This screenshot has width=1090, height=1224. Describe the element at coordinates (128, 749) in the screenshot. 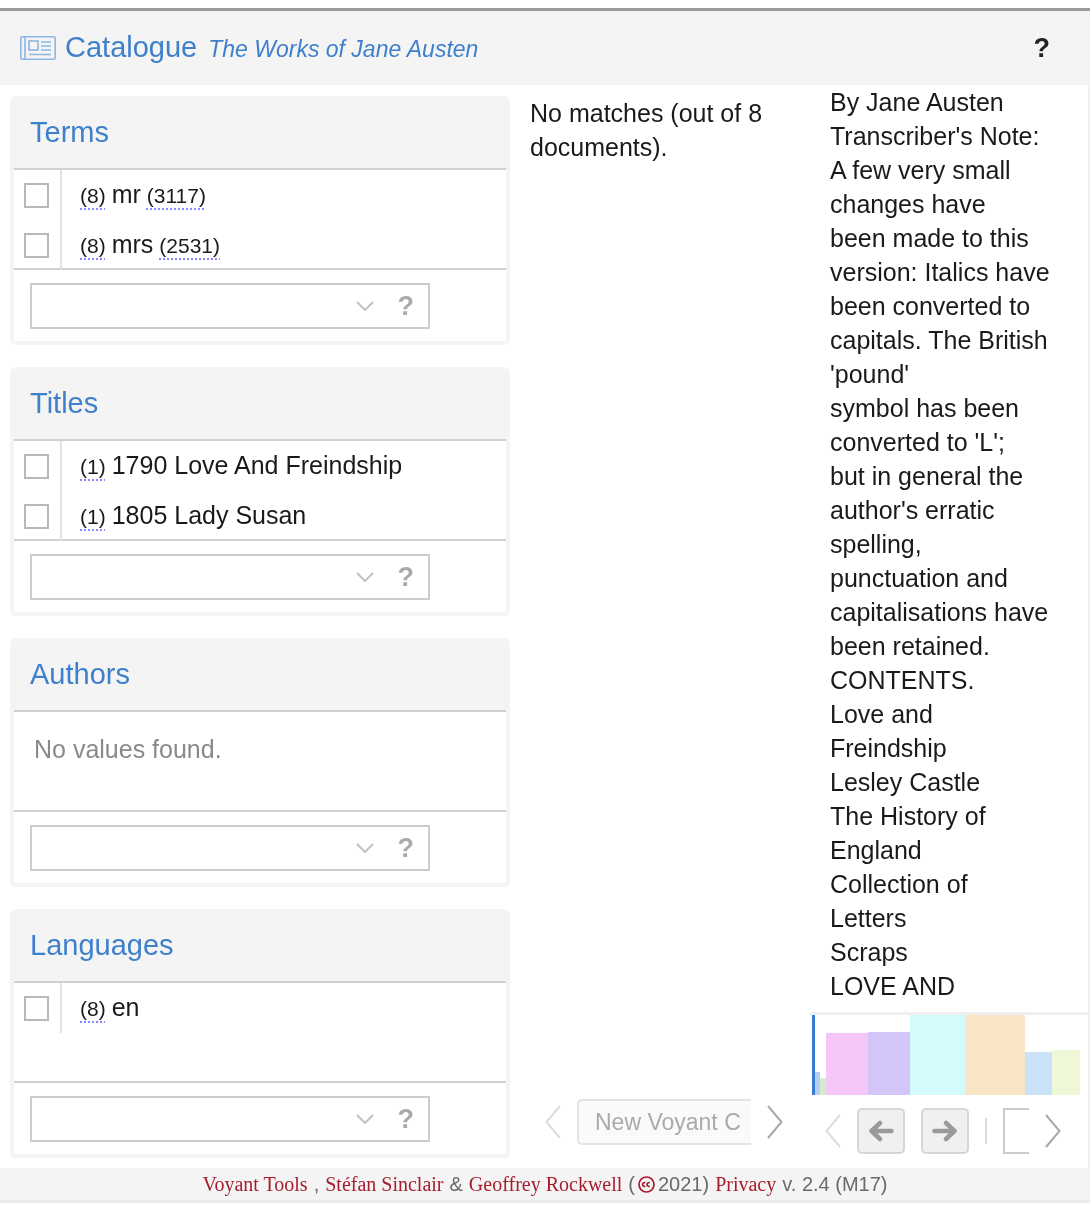

I see `empty-message: No values found.` at that location.